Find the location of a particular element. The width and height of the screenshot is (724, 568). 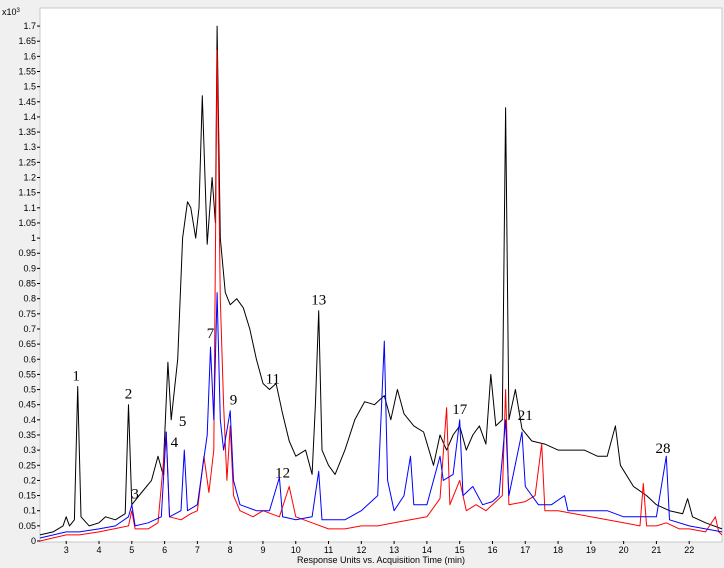

peak-label: 7 is located at coordinates (211, 334).